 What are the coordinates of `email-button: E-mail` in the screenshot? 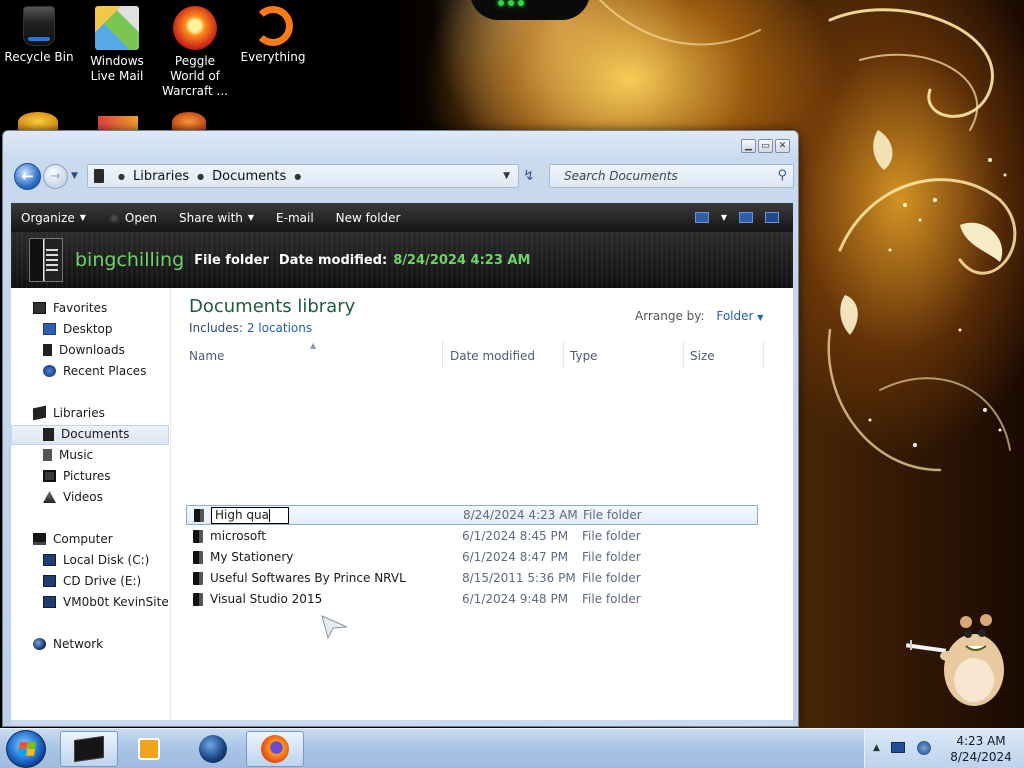 It's located at (296, 217).